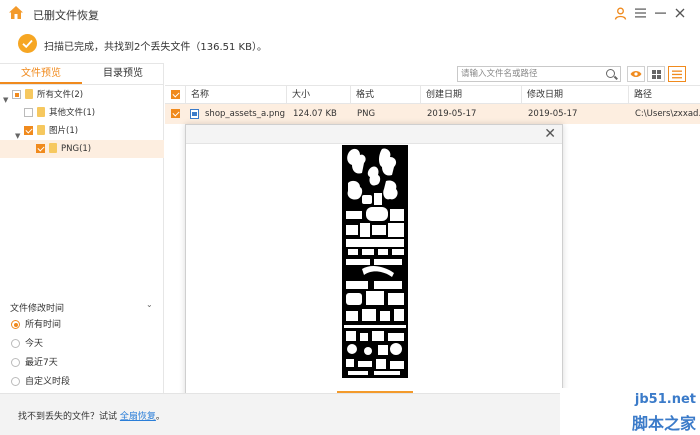 The height and width of the screenshot is (435, 700). What do you see at coordinates (452, 114) in the screenshot?
I see `file-created-date: 2019-05-17` at bounding box center [452, 114].